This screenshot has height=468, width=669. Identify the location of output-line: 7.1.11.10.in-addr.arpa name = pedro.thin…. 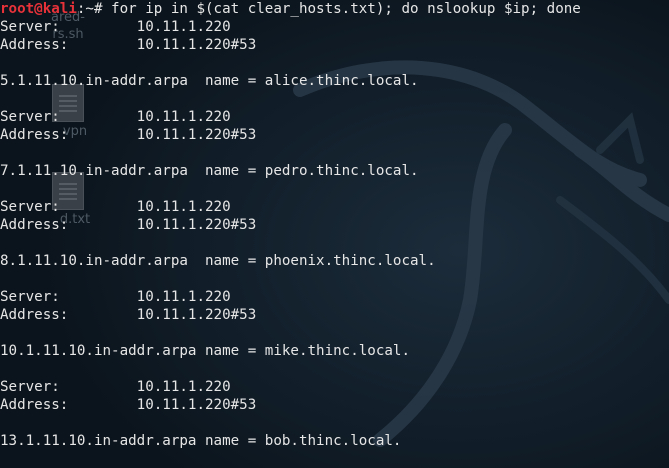
(209, 171).